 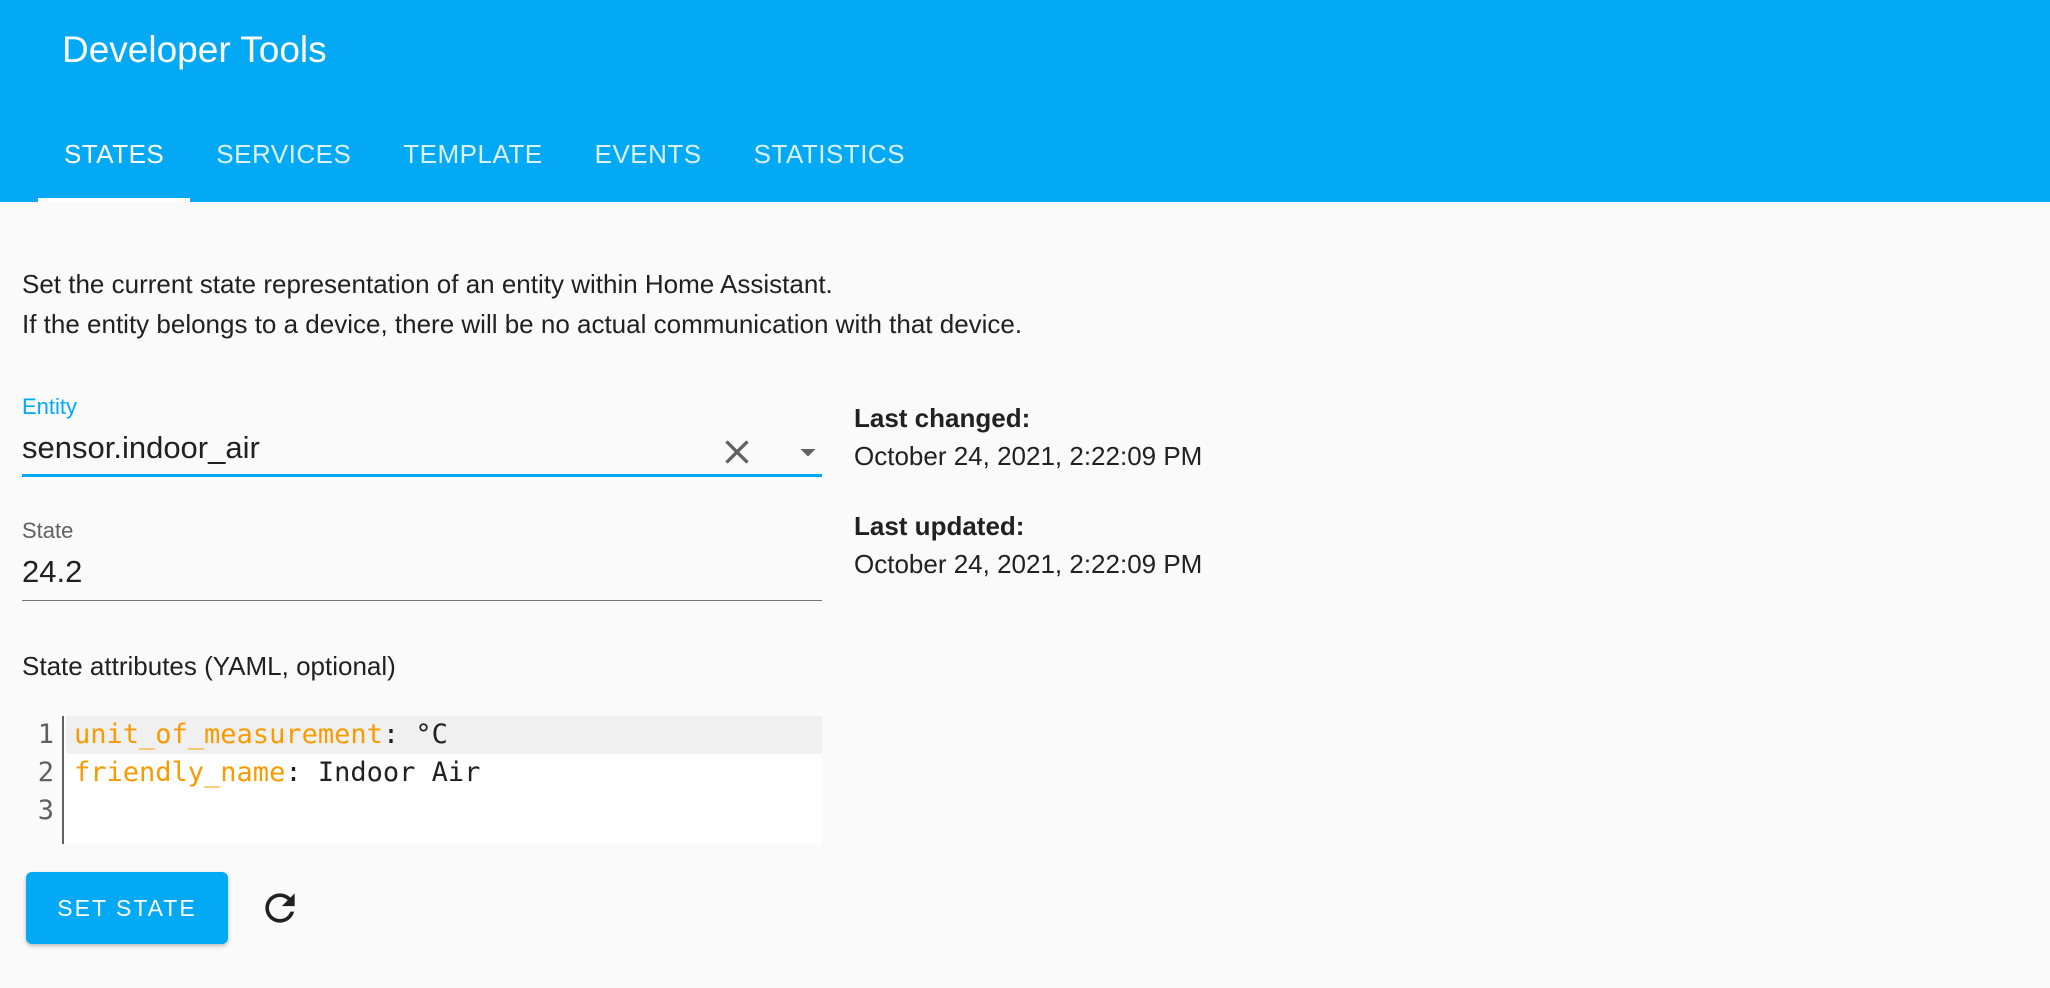 What do you see at coordinates (473, 154) in the screenshot?
I see `tab-label: TEMPLATE` at bounding box center [473, 154].